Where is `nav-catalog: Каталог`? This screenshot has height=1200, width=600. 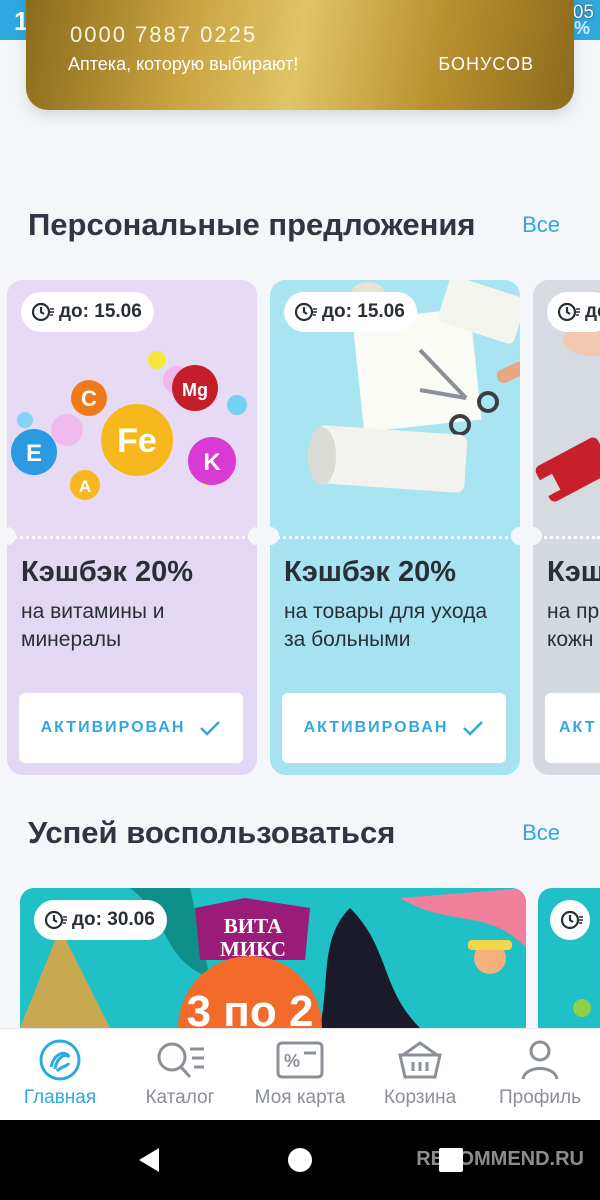
nav-catalog: Каталог is located at coordinates (180, 1073).